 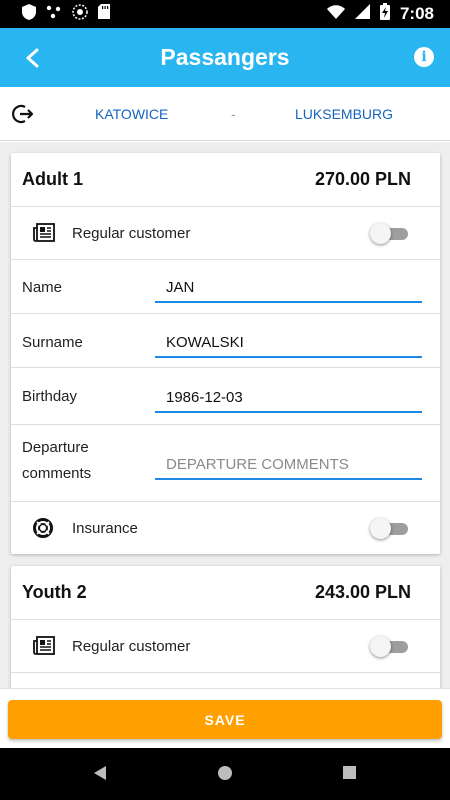 I want to click on name-label: Name, so click(x=42, y=287).